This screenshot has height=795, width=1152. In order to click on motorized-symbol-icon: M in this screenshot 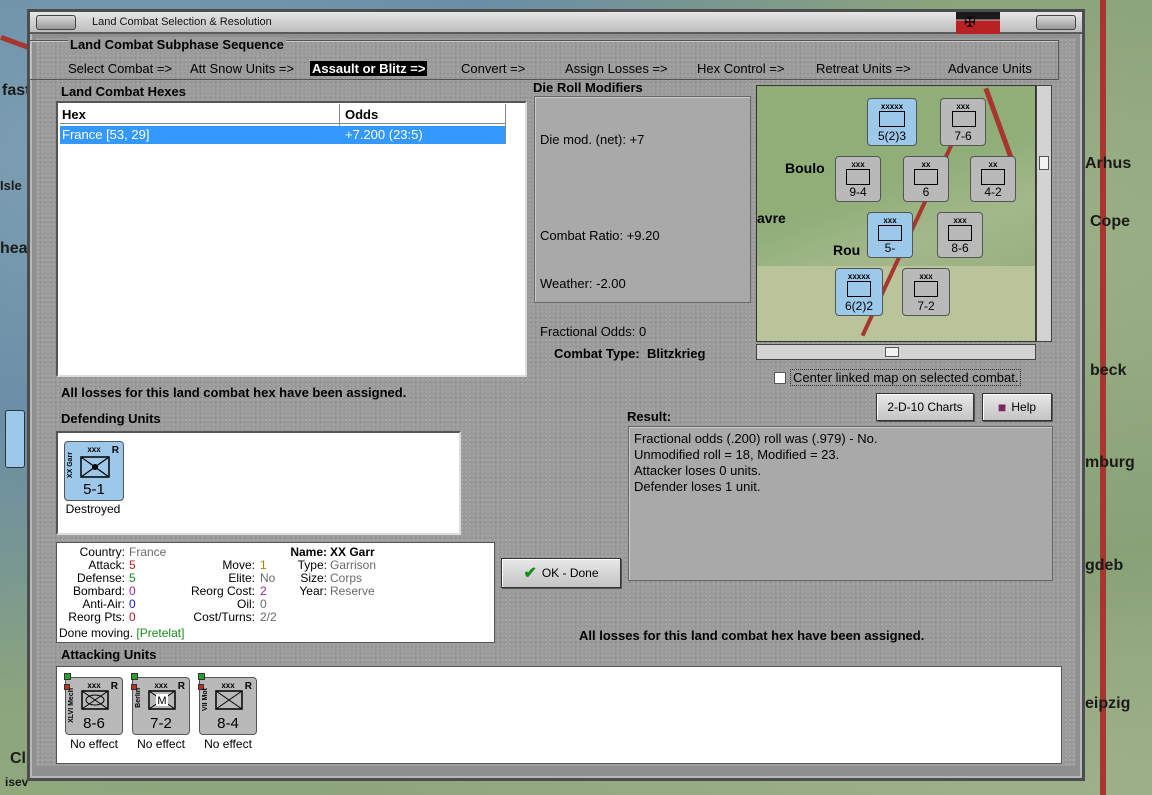, I will do `click(162, 700)`.